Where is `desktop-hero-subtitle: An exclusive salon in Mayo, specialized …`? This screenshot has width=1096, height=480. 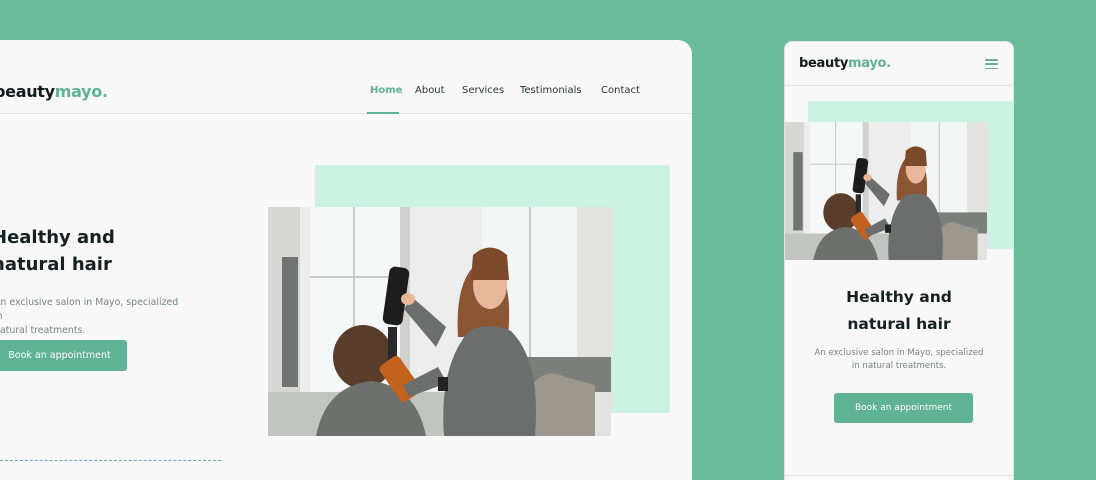
desktop-hero-subtitle: An exclusive salon in Mayo, specialized … is located at coordinates (89, 316).